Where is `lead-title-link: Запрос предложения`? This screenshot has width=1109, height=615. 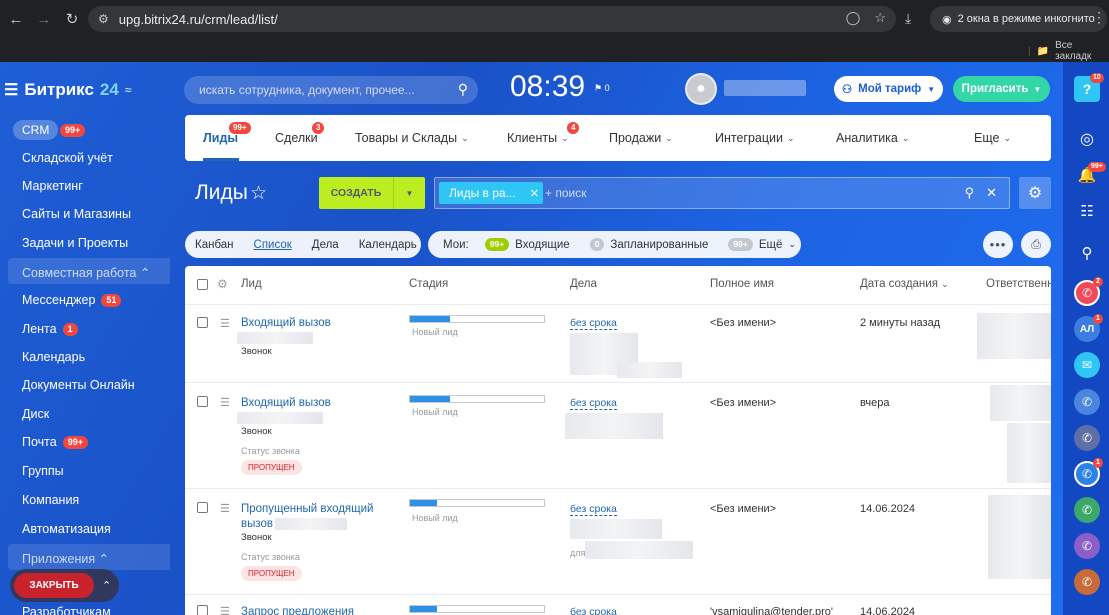 lead-title-link: Запрос предложения is located at coordinates (297, 610).